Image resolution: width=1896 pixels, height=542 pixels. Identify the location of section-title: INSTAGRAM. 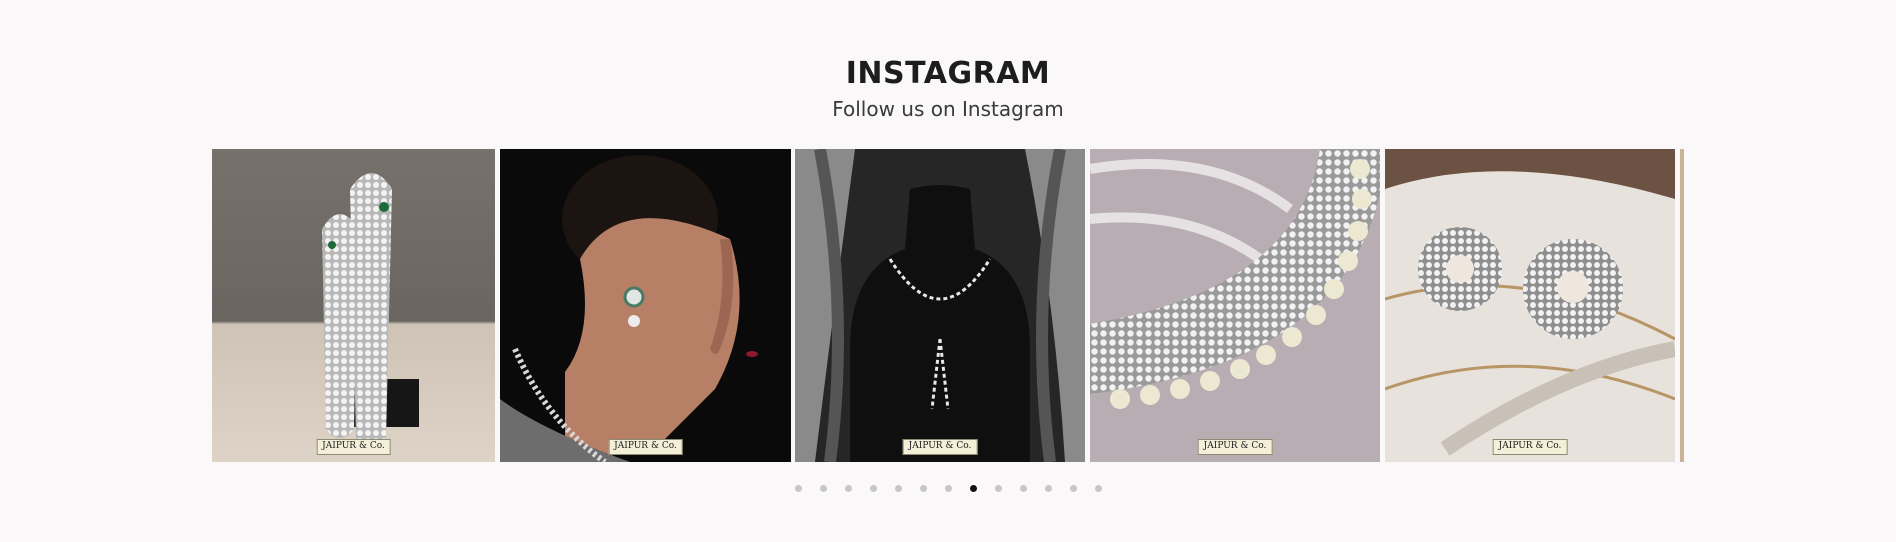
(948, 73).